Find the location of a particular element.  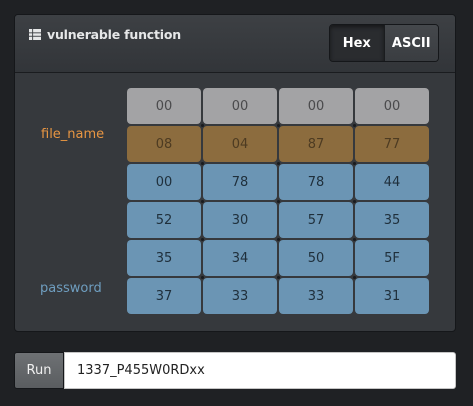

memory-cell: 08 is located at coordinates (164, 144).